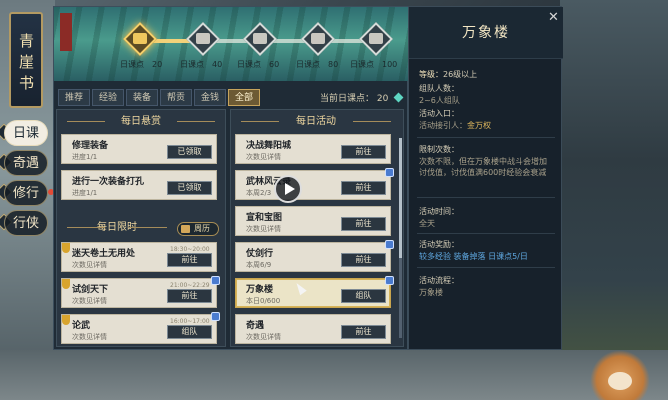  What do you see at coordinates (439, 88) in the screenshot?
I see `detail-party-label: 组队人数：` at bounding box center [439, 88].